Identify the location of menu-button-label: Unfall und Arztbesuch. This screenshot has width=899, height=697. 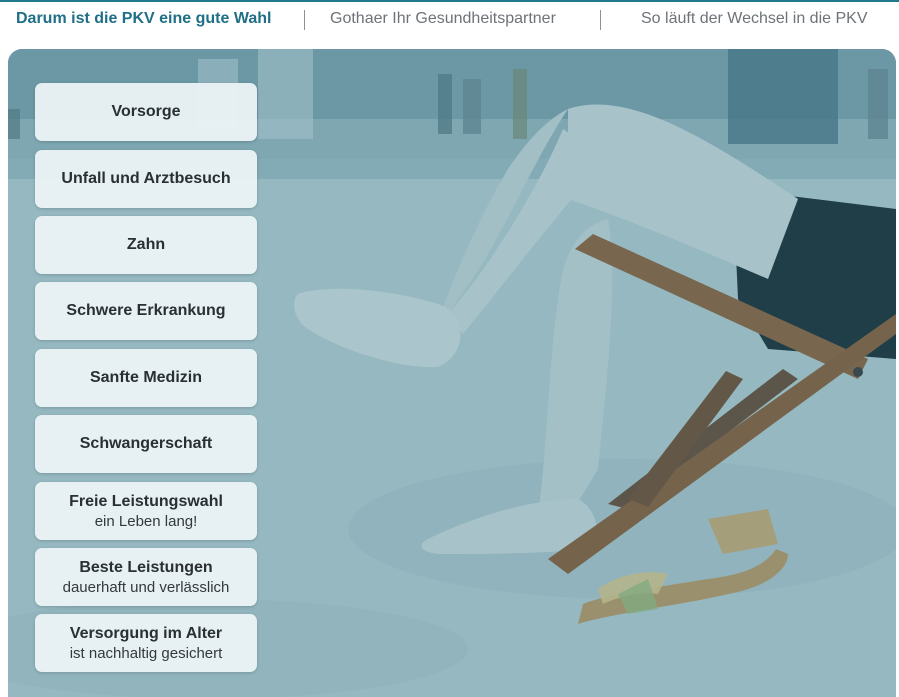
(146, 178).